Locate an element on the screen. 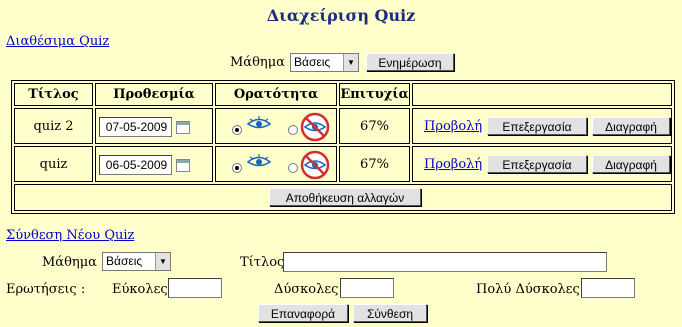 The height and width of the screenshot is (327, 682). subject-select: Βάσεις ▼ is located at coordinates (324, 62).